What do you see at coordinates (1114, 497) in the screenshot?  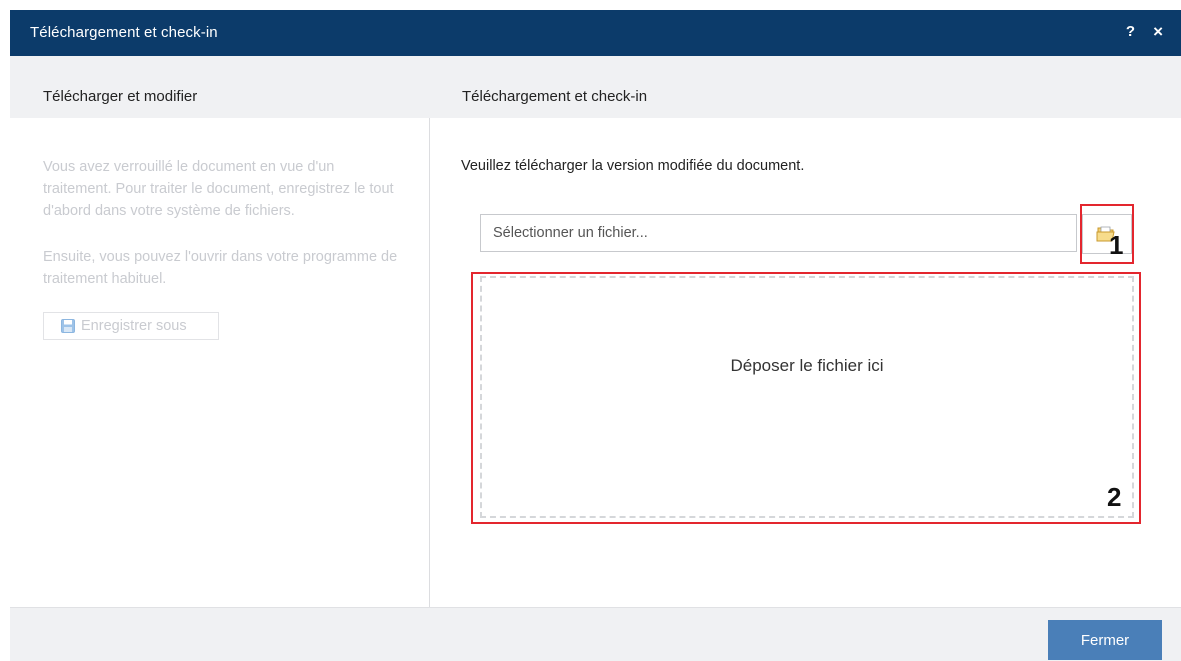 I see `annotation-marker-2: 2` at bounding box center [1114, 497].